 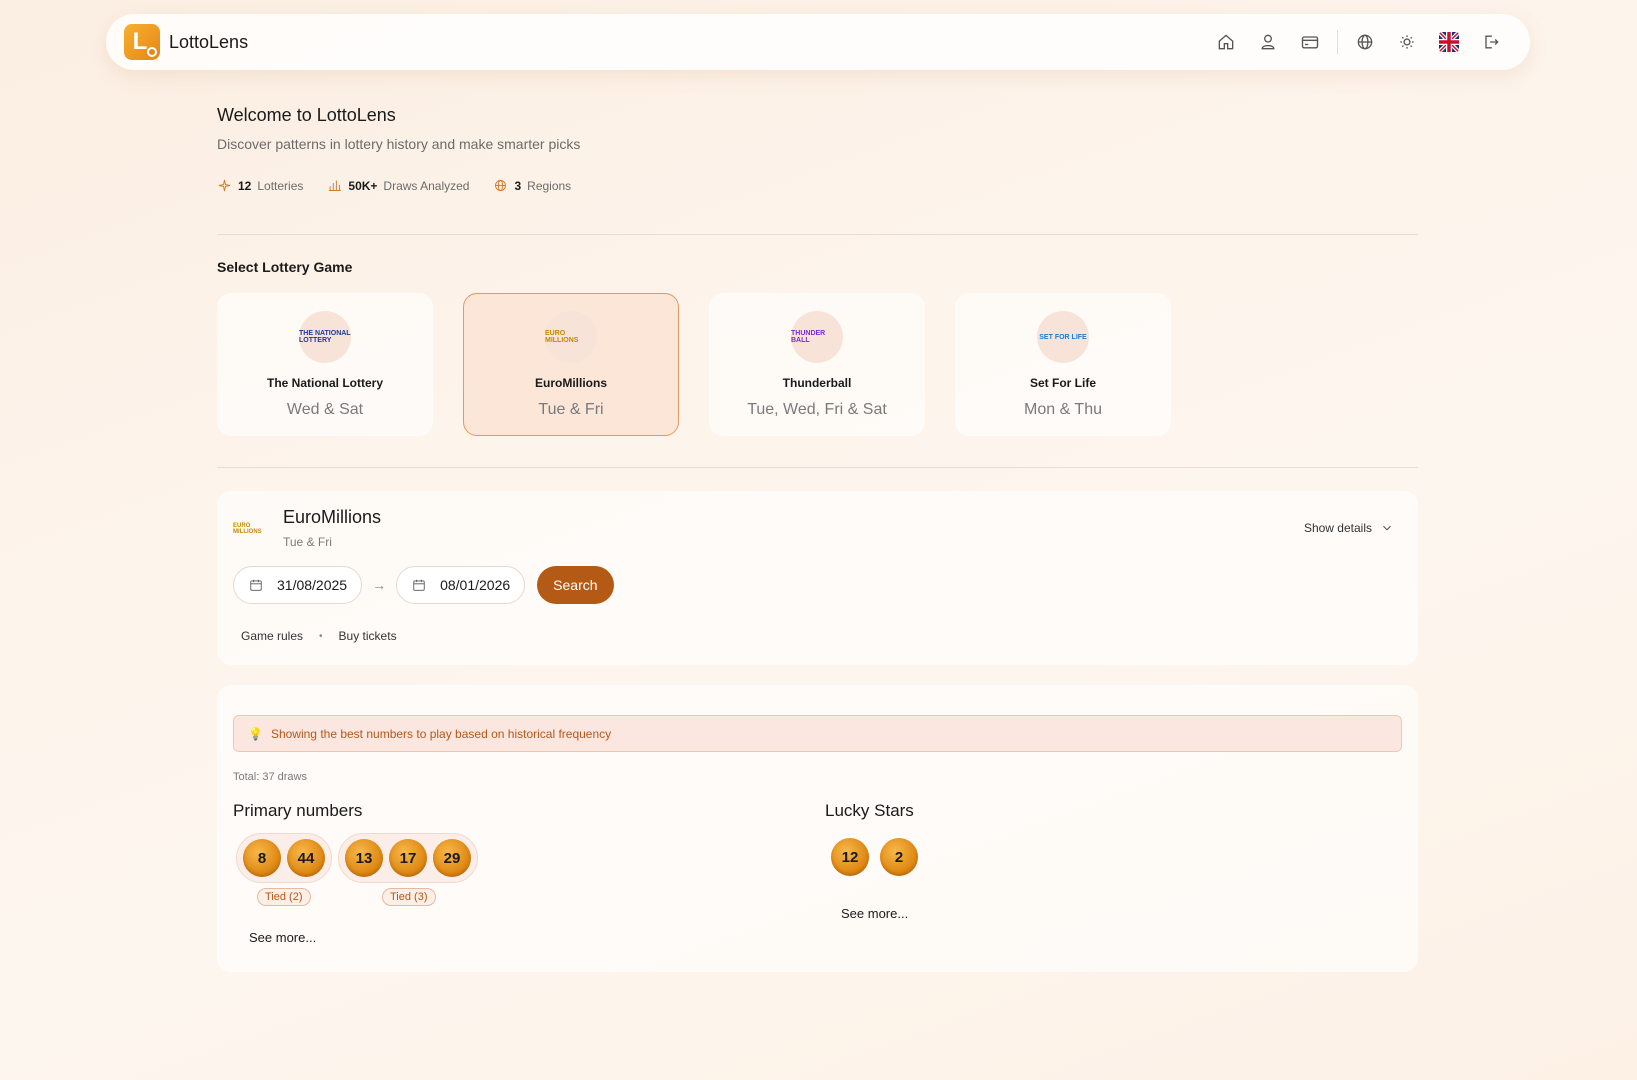 I want to click on selected-game-name: EuroMillions, so click(x=332, y=517).